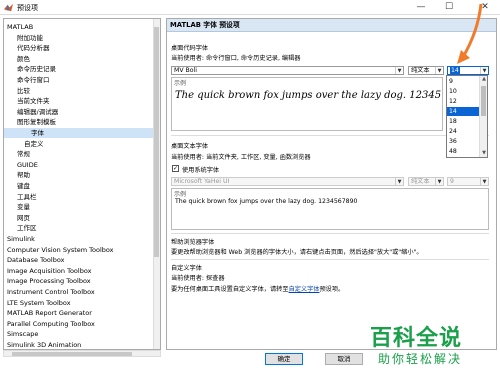 Image resolution: width=500 pixels, height=373 pixels. Describe the element at coordinates (202, 181) in the screenshot. I see `text-font-name-value: Microsoft YaHei UI` at that location.